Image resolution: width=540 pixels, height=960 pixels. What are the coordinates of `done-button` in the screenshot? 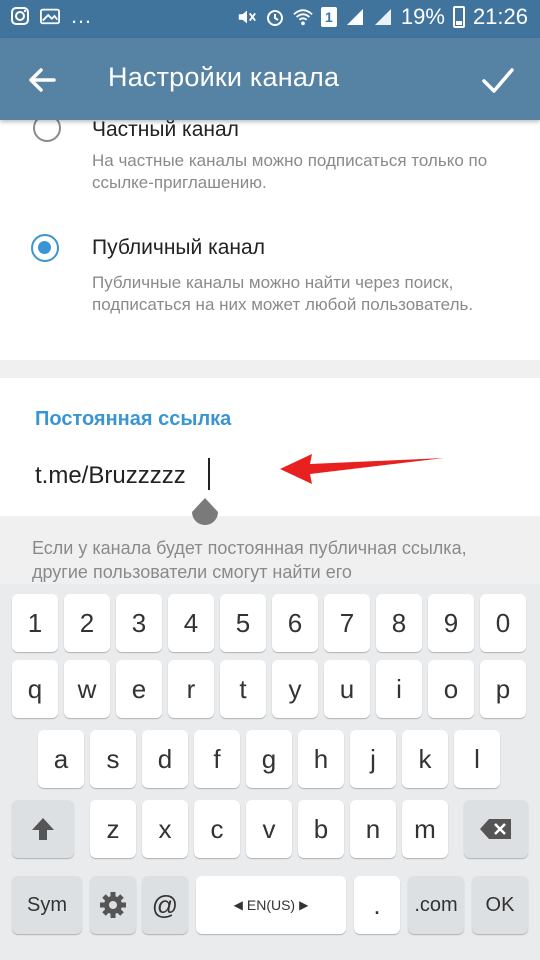 It's located at (498, 80).